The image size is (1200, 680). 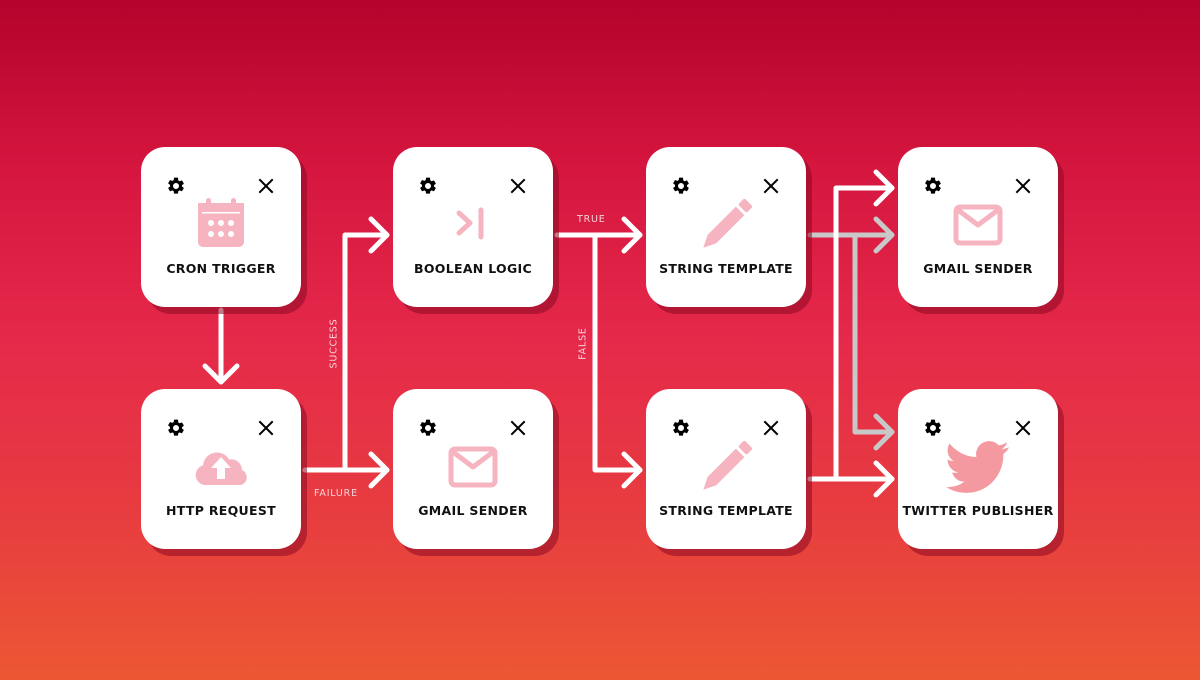 I want to click on calendar-icon, so click(x=221, y=222).